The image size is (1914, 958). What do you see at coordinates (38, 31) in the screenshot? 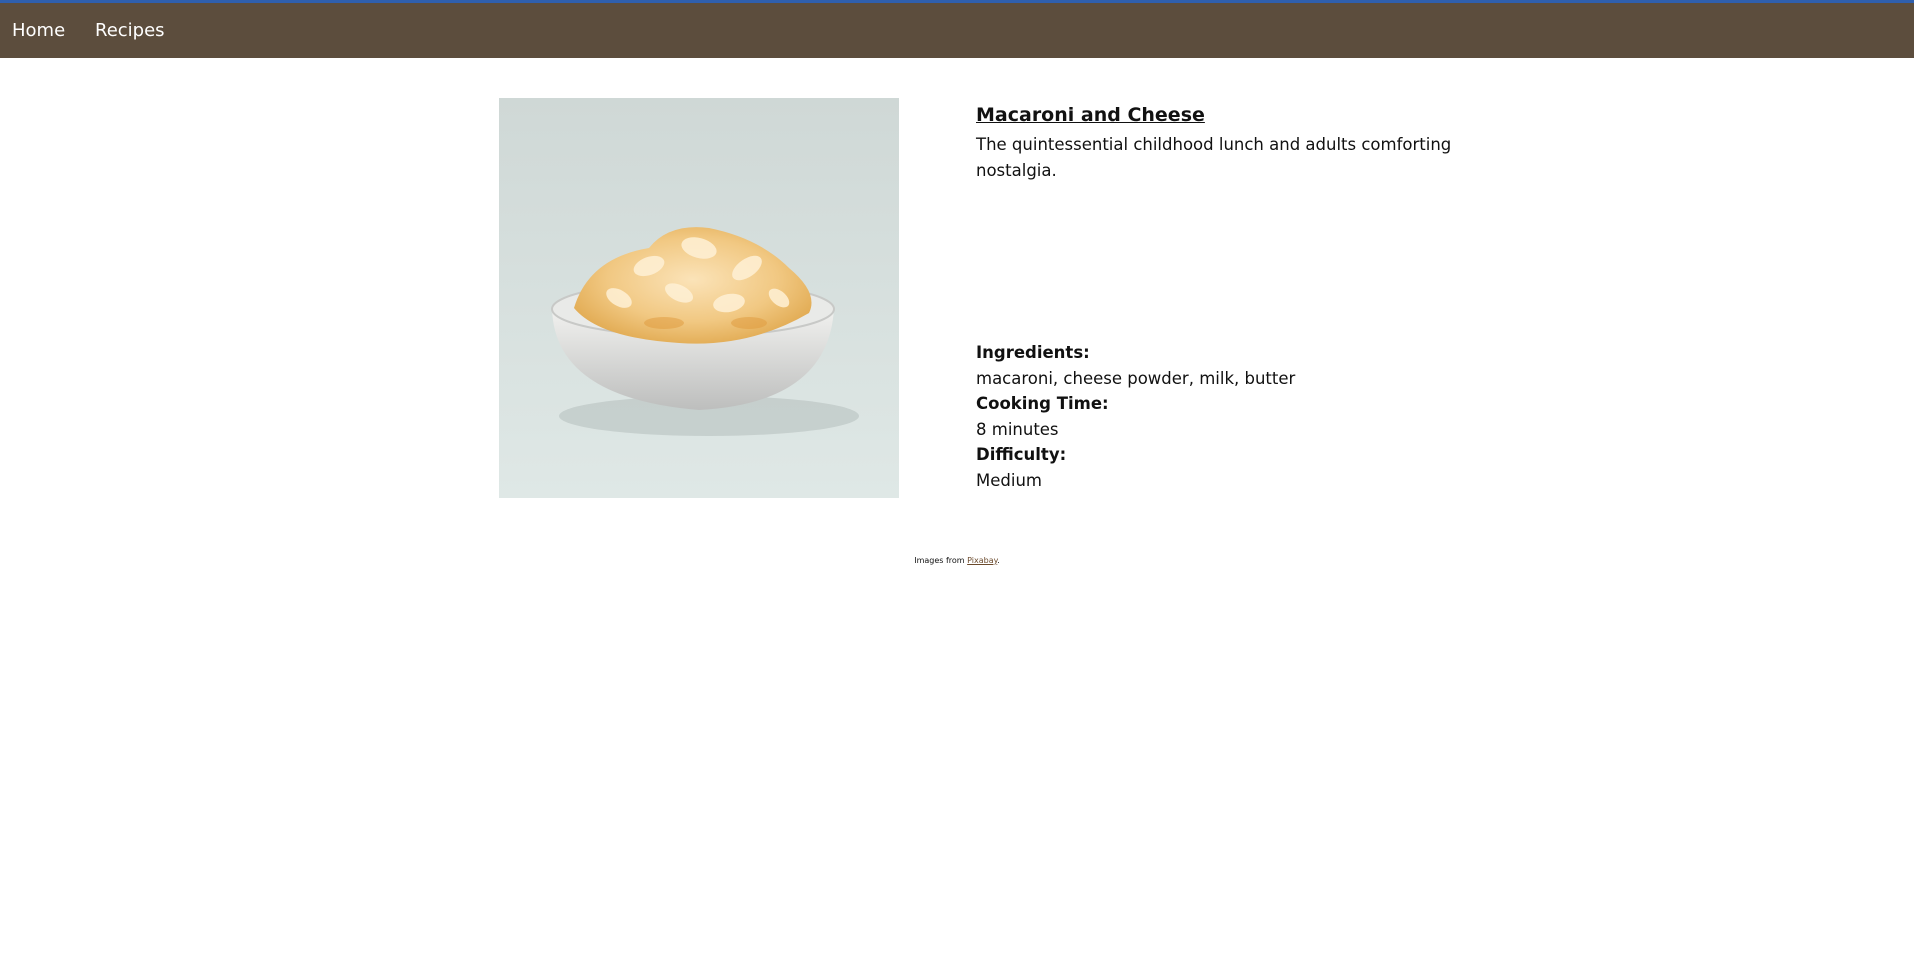
I see `nav-home-link: Home` at bounding box center [38, 31].